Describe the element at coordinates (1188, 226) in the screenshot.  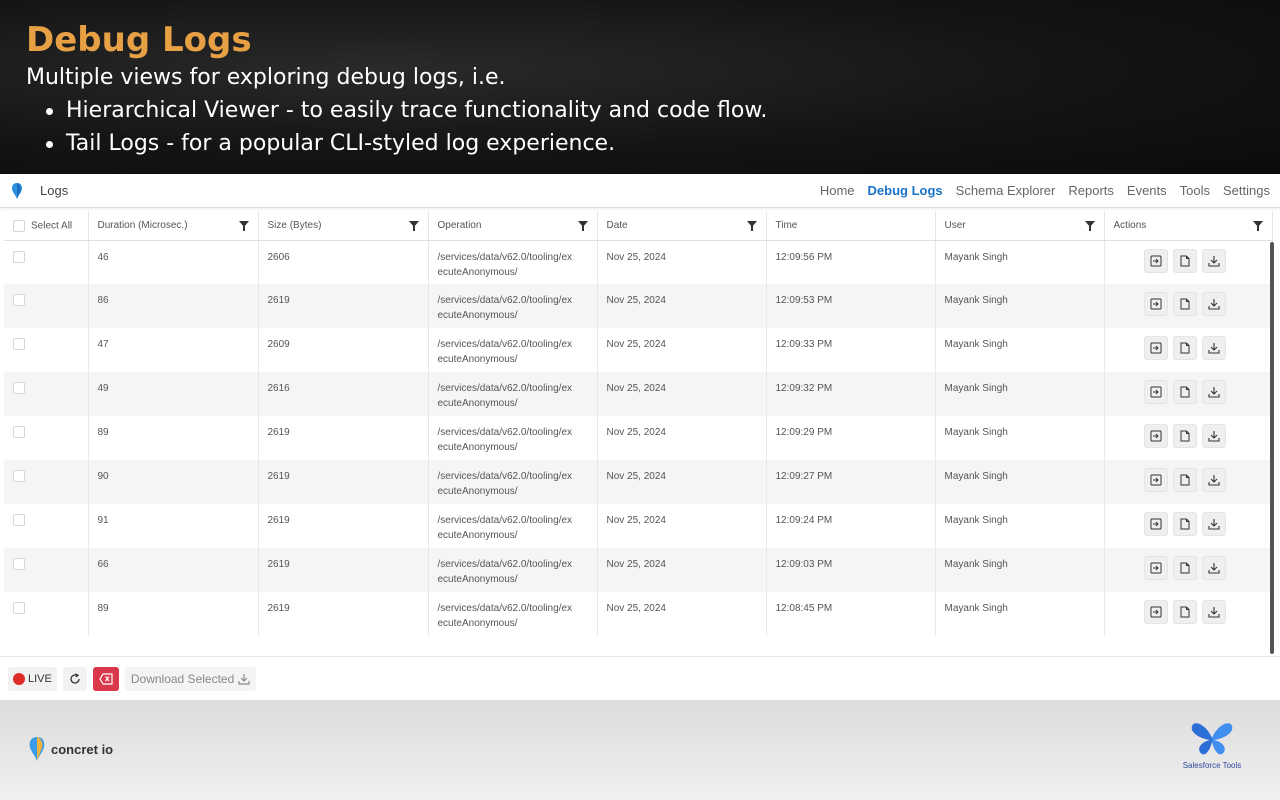
I see `column-header-actions: Actions` at that location.